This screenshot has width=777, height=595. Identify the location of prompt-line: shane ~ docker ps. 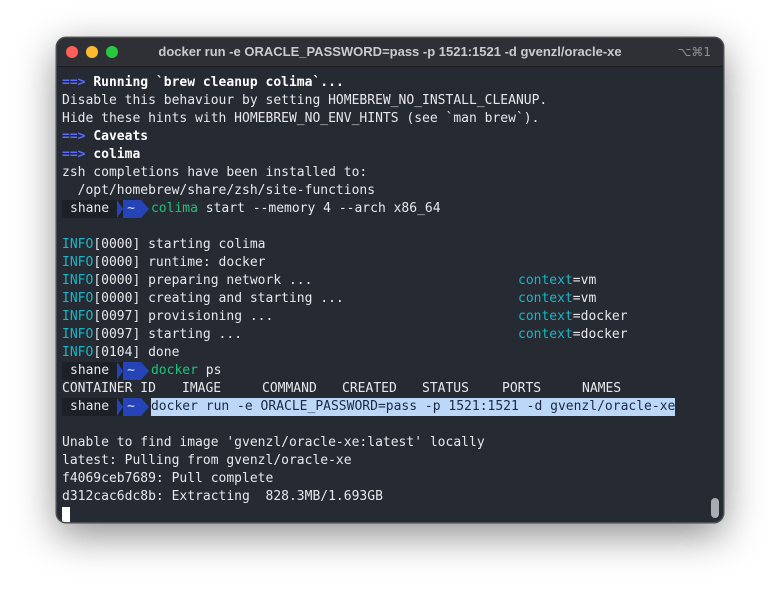
(386, 371).